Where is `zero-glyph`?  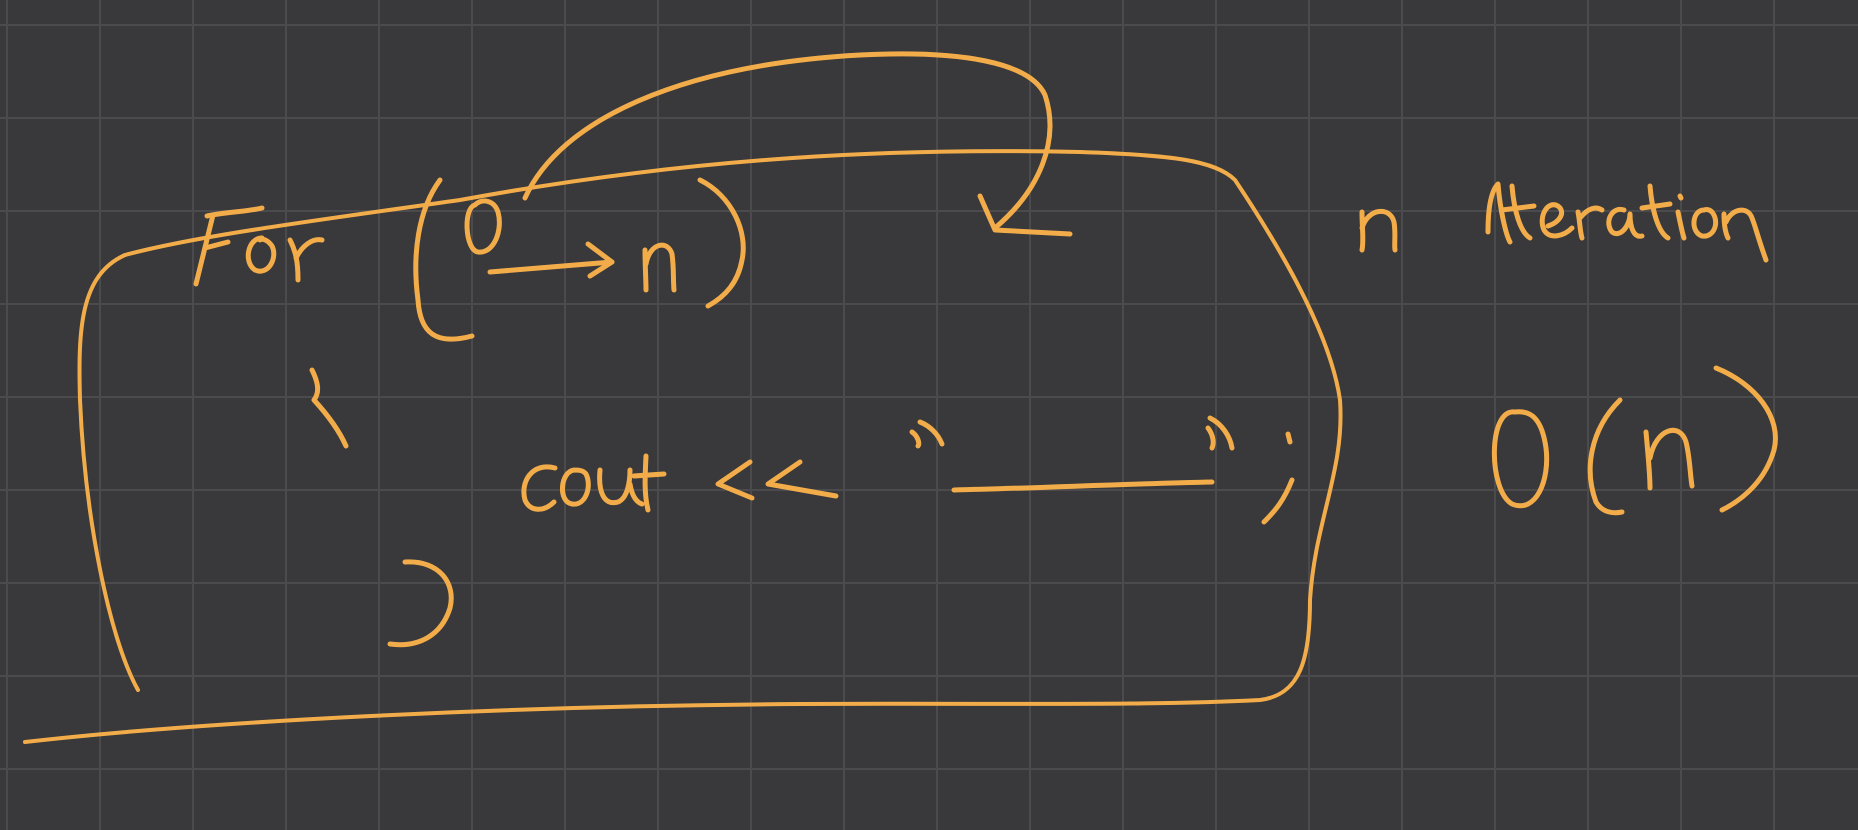 zero-glyph is located at coordinates (483, 226).